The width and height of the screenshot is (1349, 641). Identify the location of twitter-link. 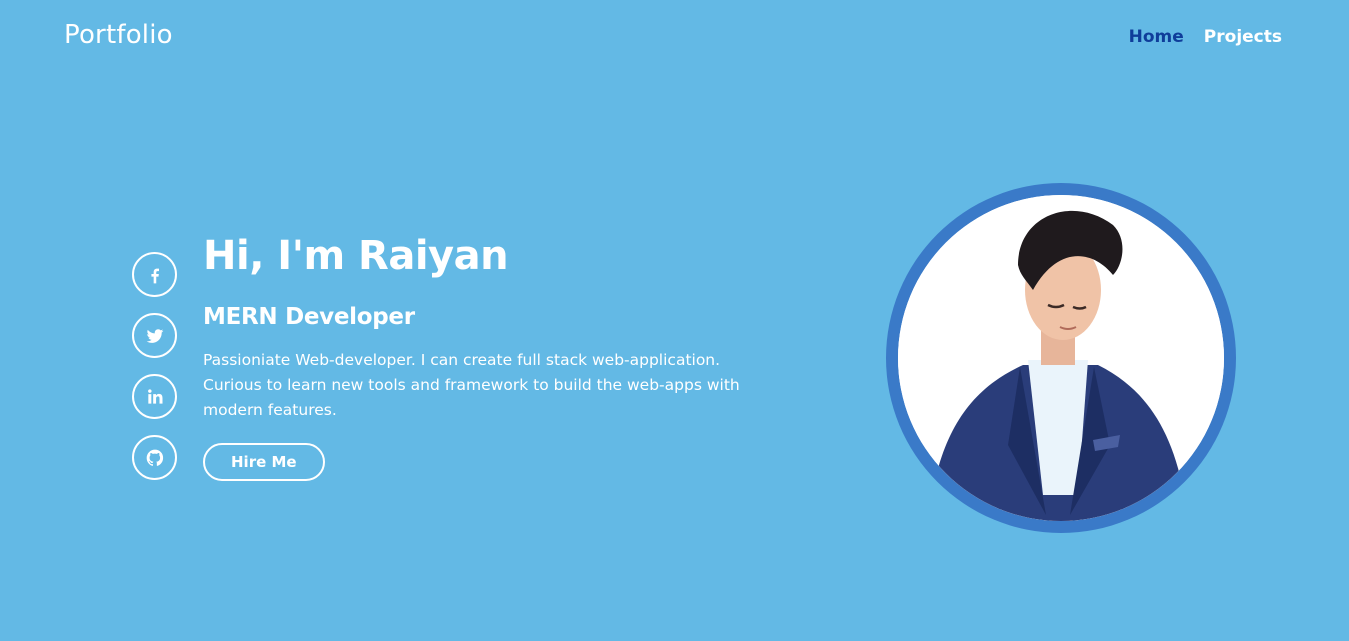
(154, 335).